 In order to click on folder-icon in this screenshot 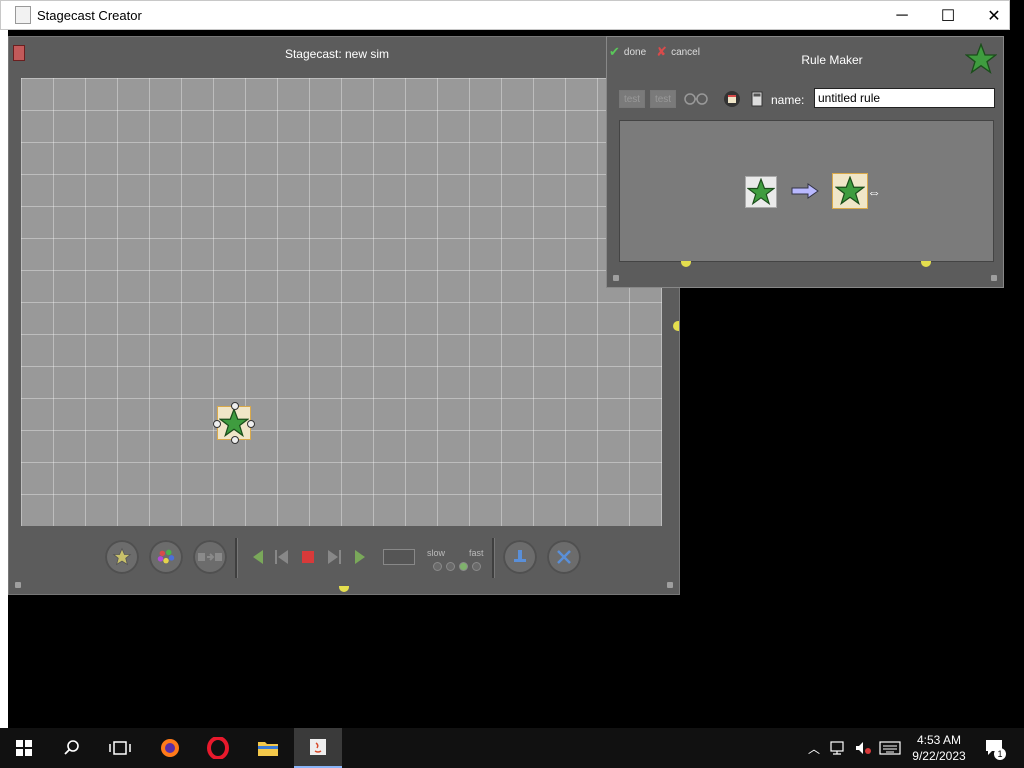, I will do `click(268, 749)`.